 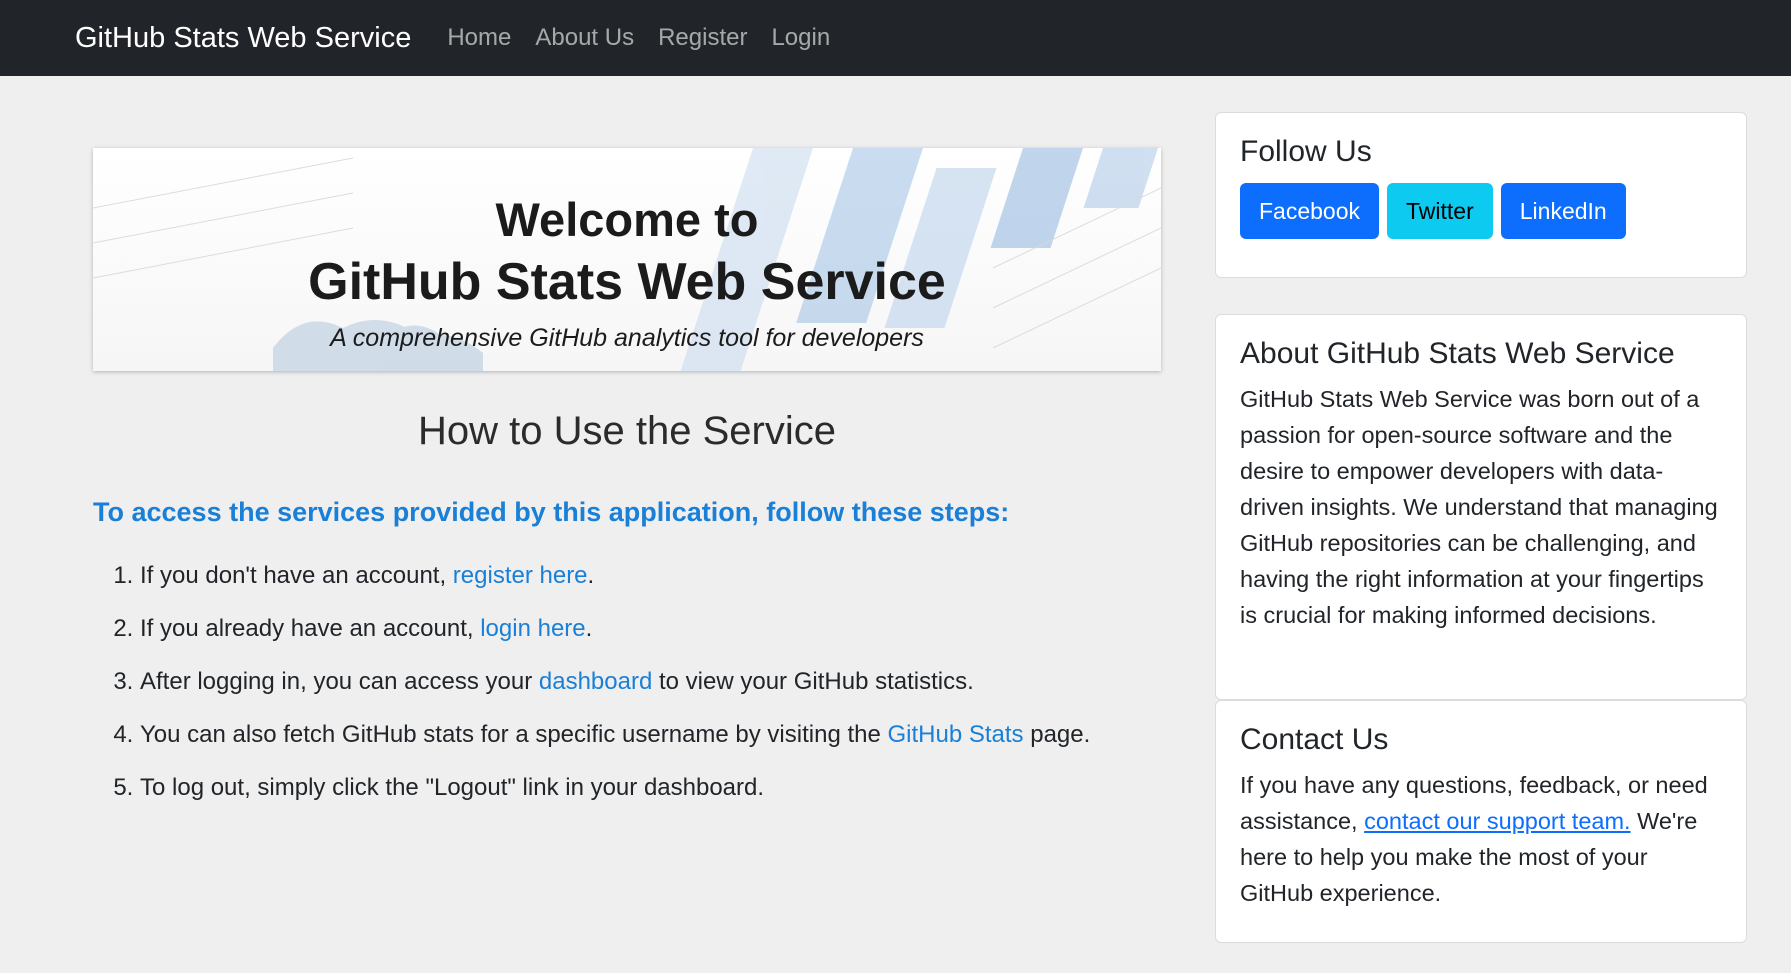 I want to click on nav-about-link: About Us, so click(x=584, y=38).